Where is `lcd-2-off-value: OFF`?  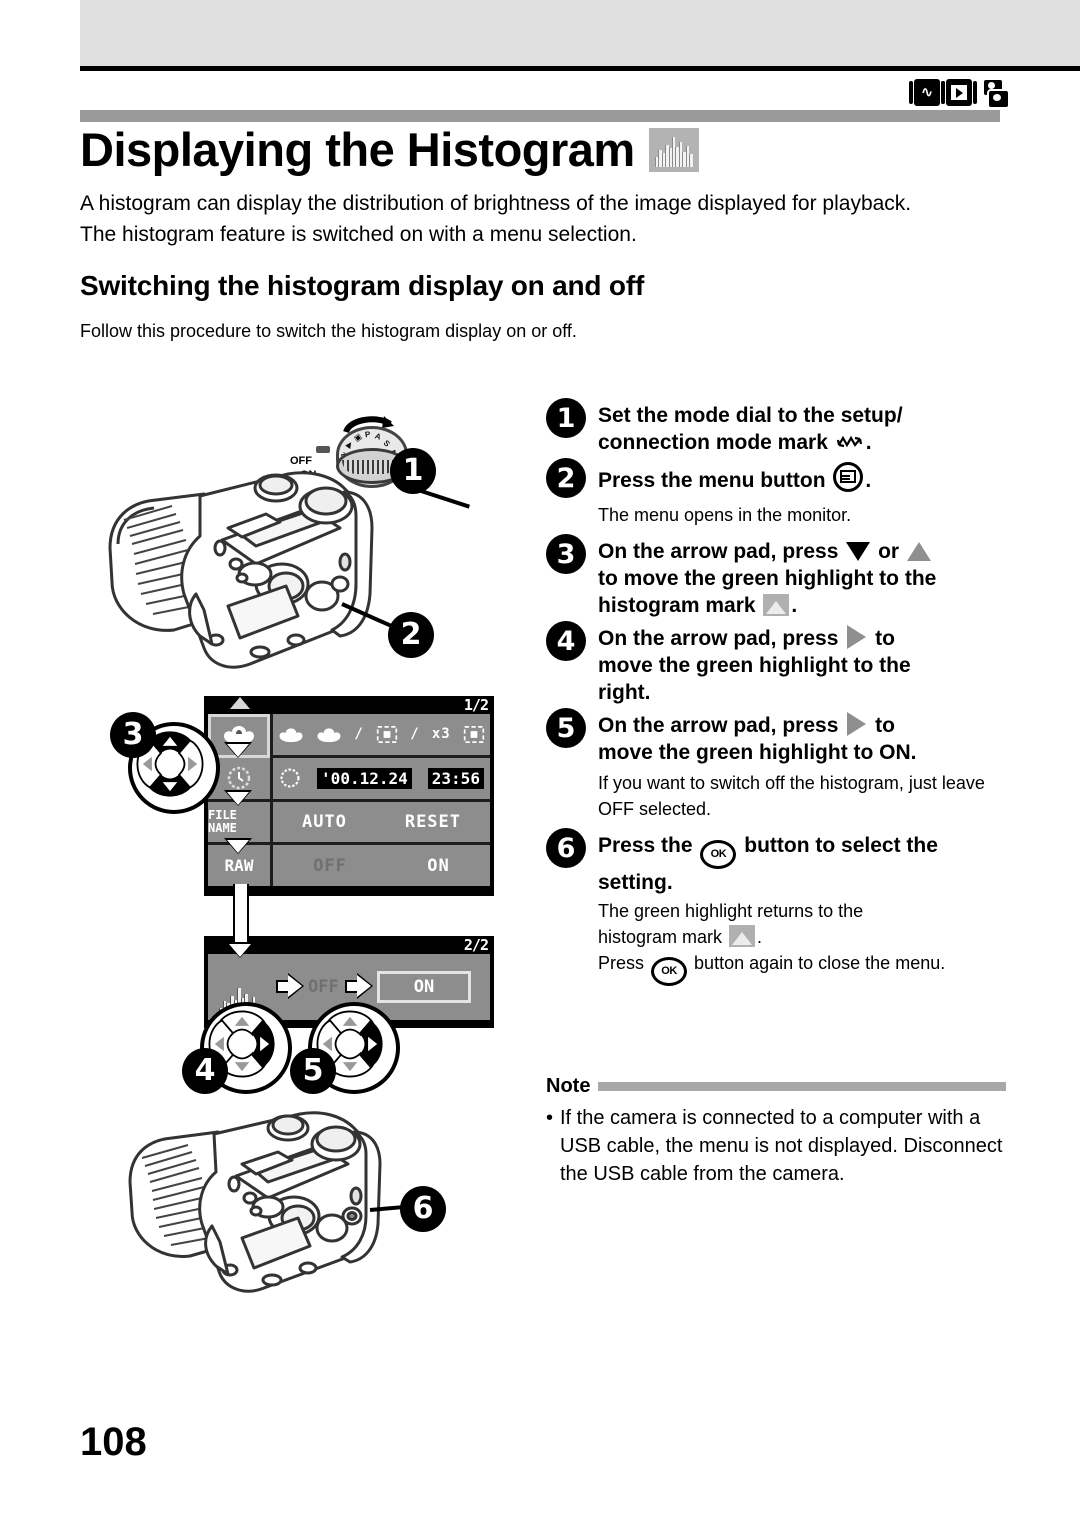 lcd-2-off-value: OFF is located at coordinates (323, 987).